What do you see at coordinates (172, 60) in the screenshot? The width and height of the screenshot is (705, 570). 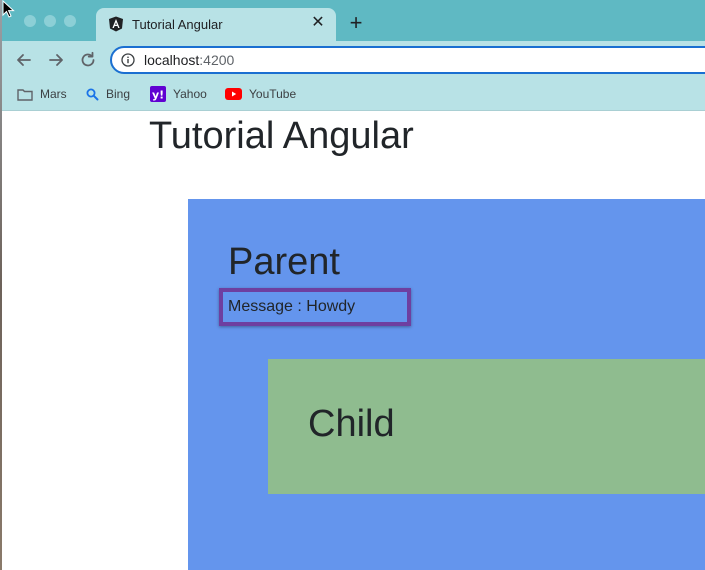 I see `url-host: localhost` at bounding box center [172, 60].